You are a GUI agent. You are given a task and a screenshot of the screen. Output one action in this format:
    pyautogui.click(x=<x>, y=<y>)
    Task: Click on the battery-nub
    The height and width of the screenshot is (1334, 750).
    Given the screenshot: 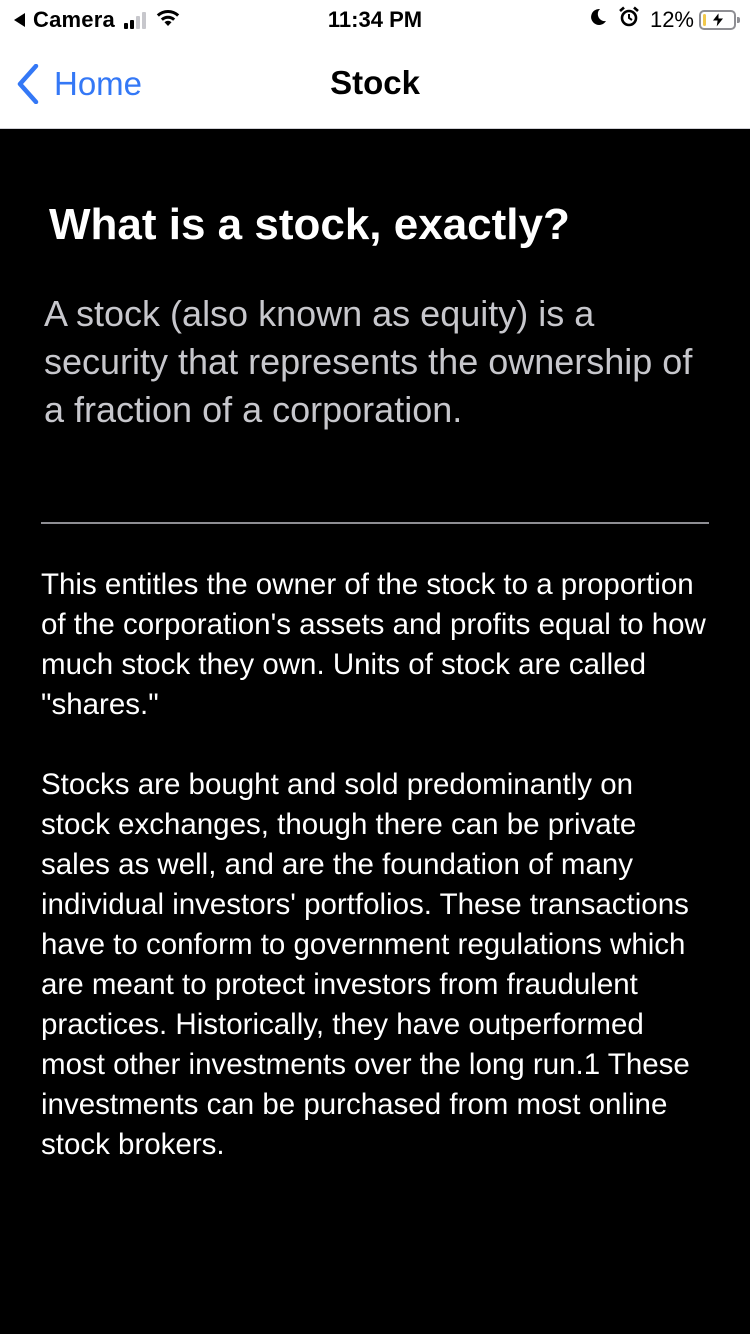 What is the action you would take?
    pyautogui.click(x=738, y=20)
    